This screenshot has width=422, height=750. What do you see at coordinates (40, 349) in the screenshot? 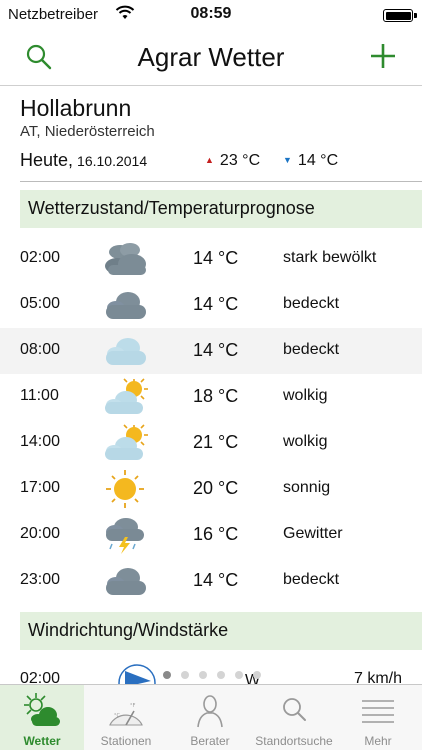
I see `forecast-time: 08:00` at bounding box center [40, 349].